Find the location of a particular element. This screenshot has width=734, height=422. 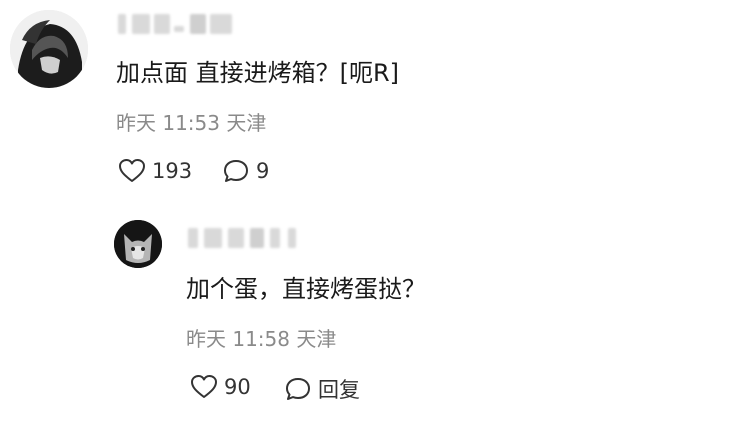

like-button: 90 is located at coordinates (220, 387).